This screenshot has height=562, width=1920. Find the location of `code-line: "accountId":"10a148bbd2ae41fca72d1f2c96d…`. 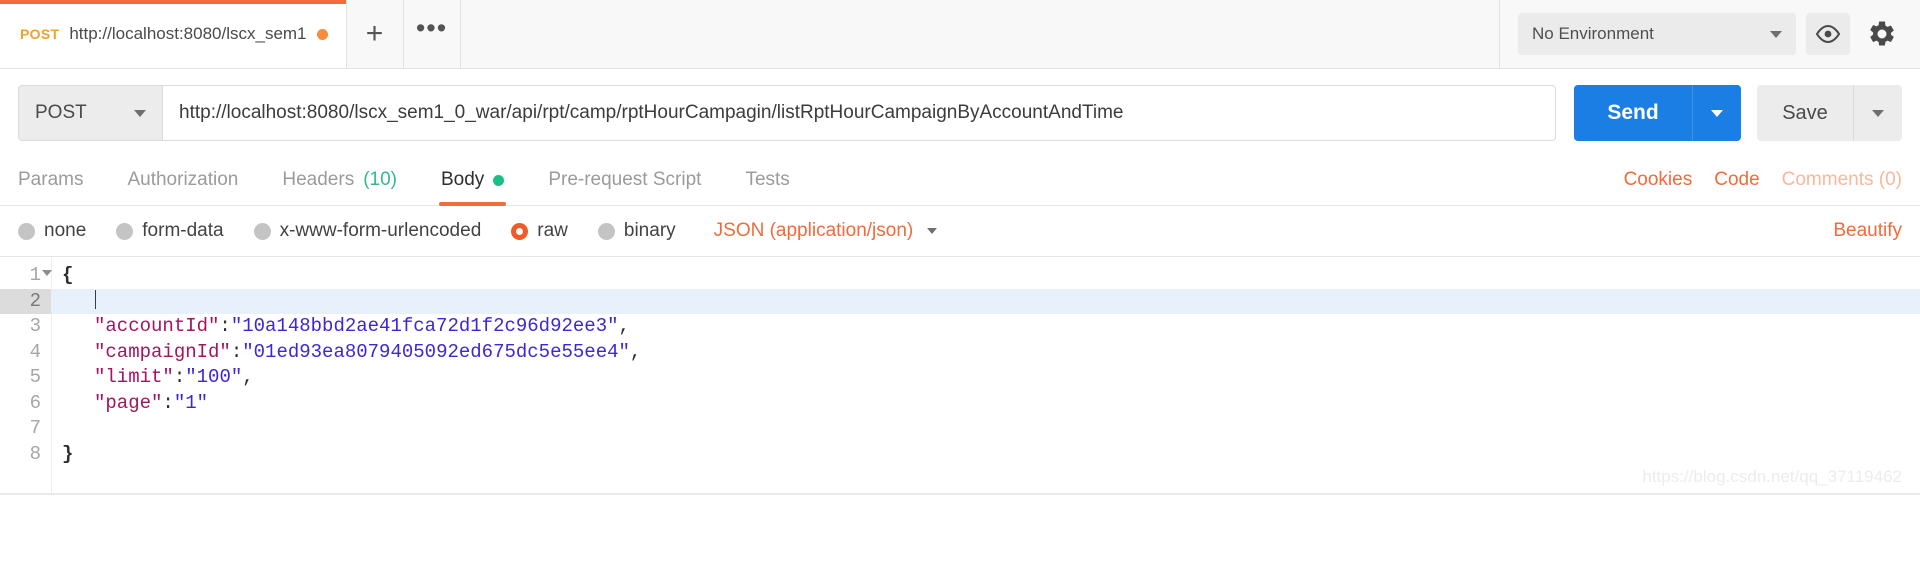

code-line: "accountId":"10a148bbd2ae41fca72d1f2c96d… is located at coordinates (991, 327).